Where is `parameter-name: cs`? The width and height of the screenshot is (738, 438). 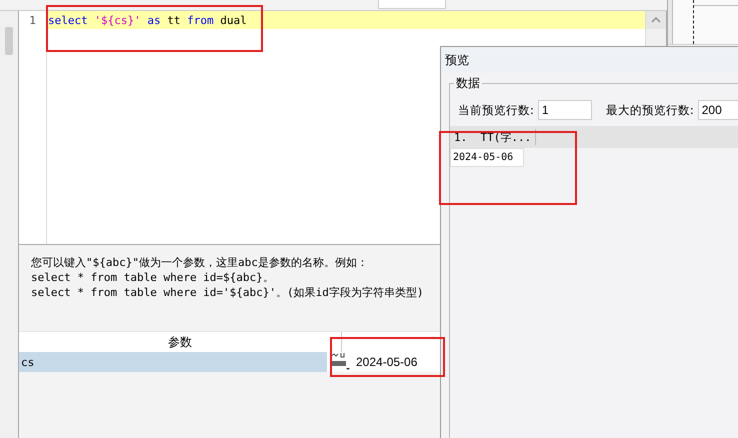
parameter-name: cs is located at coordinates (173, 362).